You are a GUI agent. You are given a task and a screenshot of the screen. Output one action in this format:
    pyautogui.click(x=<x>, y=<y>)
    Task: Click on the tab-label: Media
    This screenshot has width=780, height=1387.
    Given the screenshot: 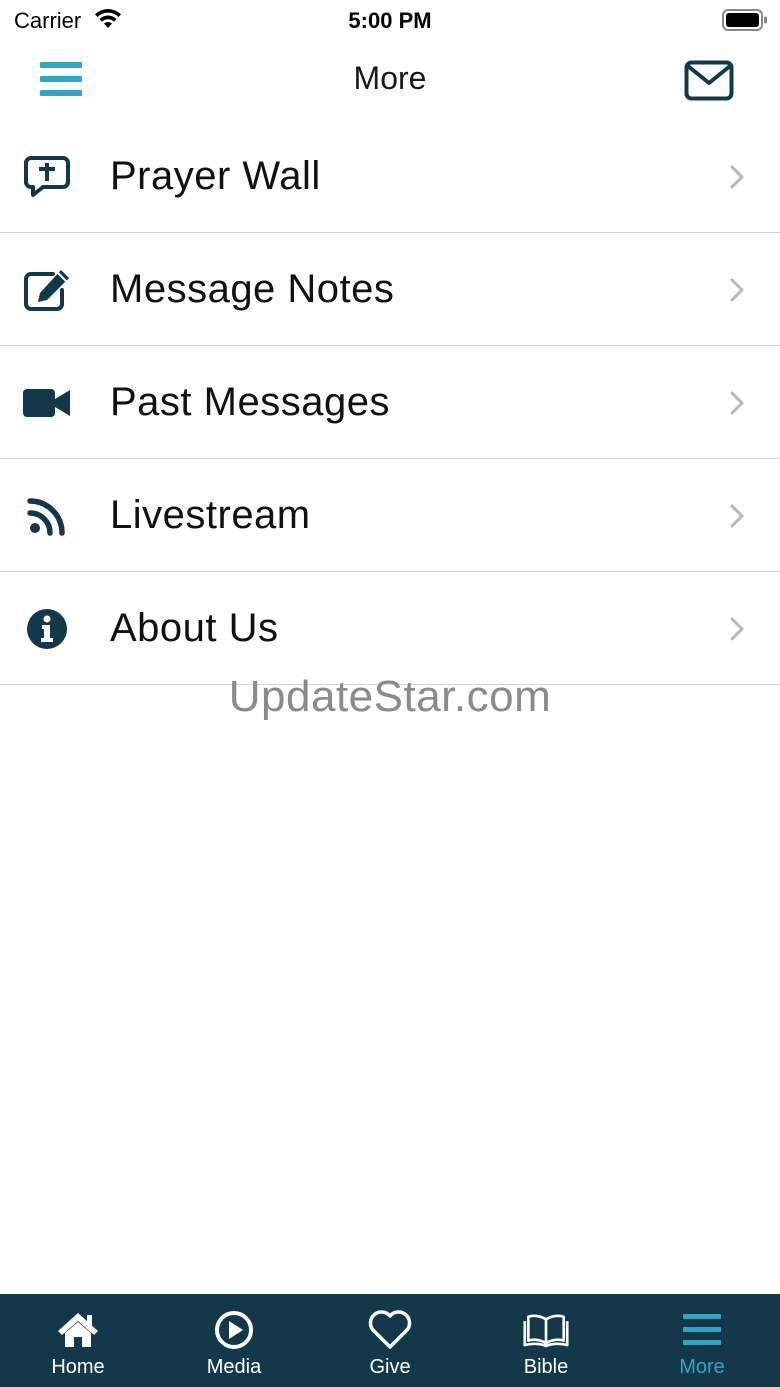 What is the action you would take?
    pyautogui.click(x=234, y=1367)
    